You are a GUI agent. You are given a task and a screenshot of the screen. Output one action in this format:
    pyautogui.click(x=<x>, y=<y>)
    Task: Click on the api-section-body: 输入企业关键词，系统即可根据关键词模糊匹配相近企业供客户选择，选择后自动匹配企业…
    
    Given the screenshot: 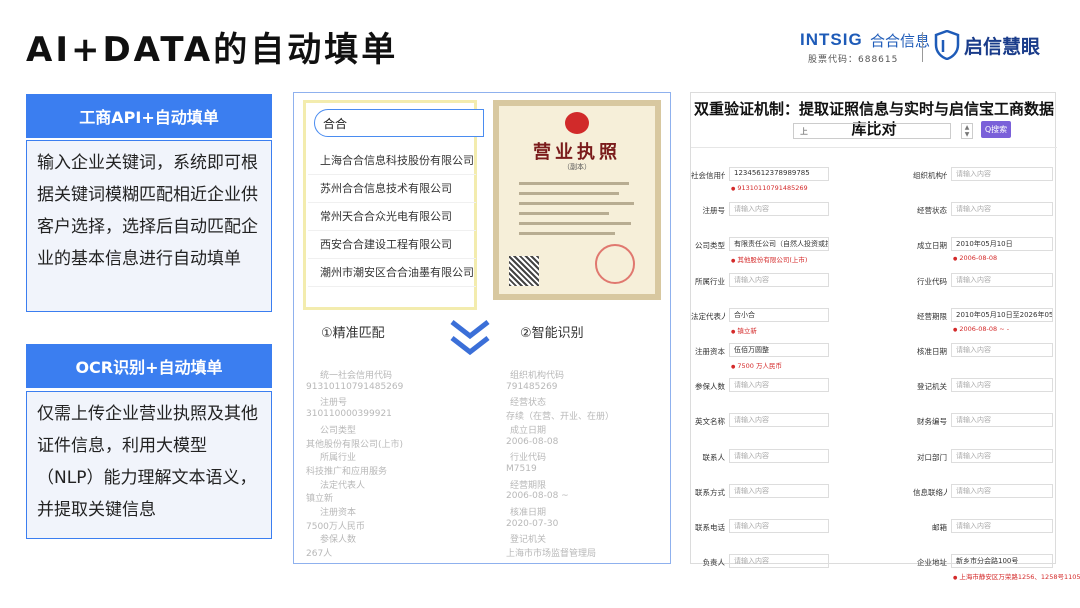 What is the action you would take?
    pyautogui.click(x=149, y=226)
    